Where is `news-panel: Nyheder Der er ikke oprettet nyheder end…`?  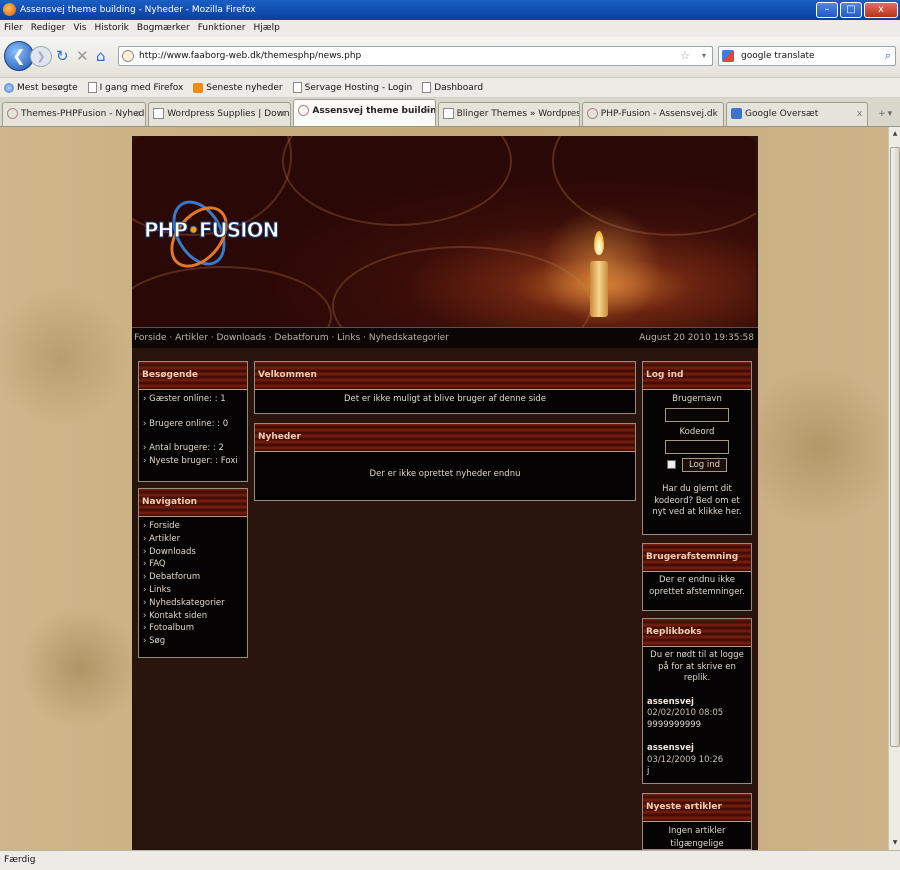
news-panel: Nyheder Der er ikke oprettet nyheder end… is located at coordinates (445, 462).